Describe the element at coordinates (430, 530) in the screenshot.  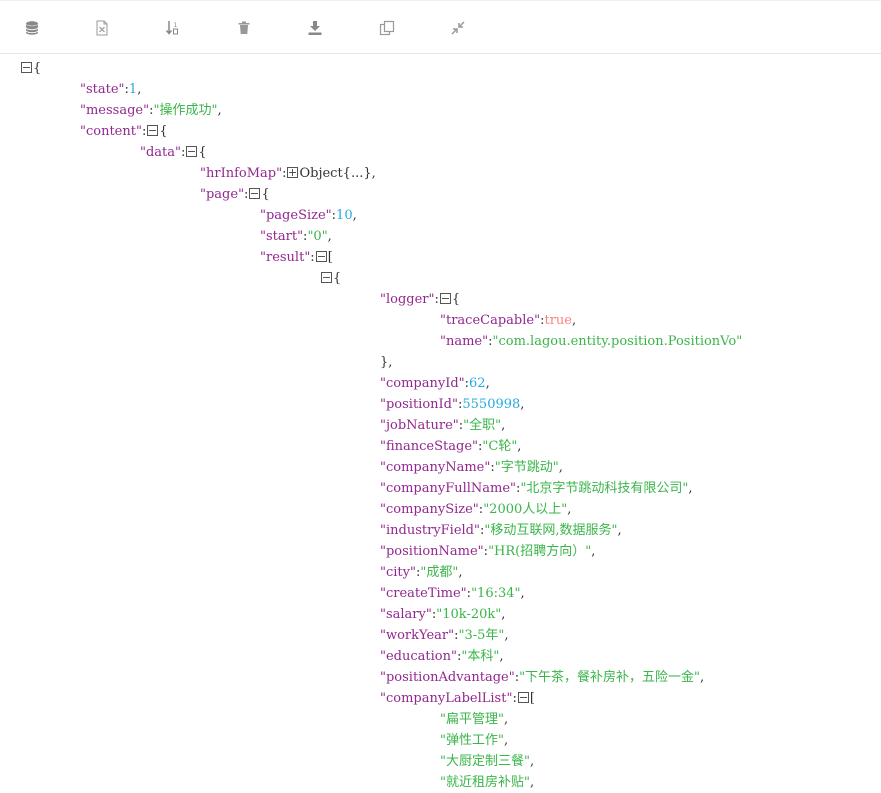
I see `json-key: "industryField"` at that location.